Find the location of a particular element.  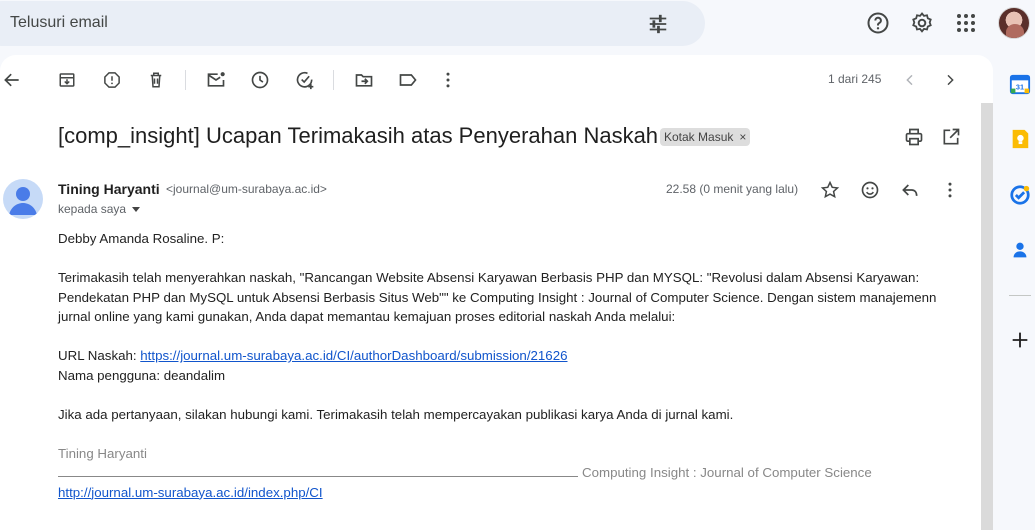

search-options-icon is located at coordinates (658, 24).